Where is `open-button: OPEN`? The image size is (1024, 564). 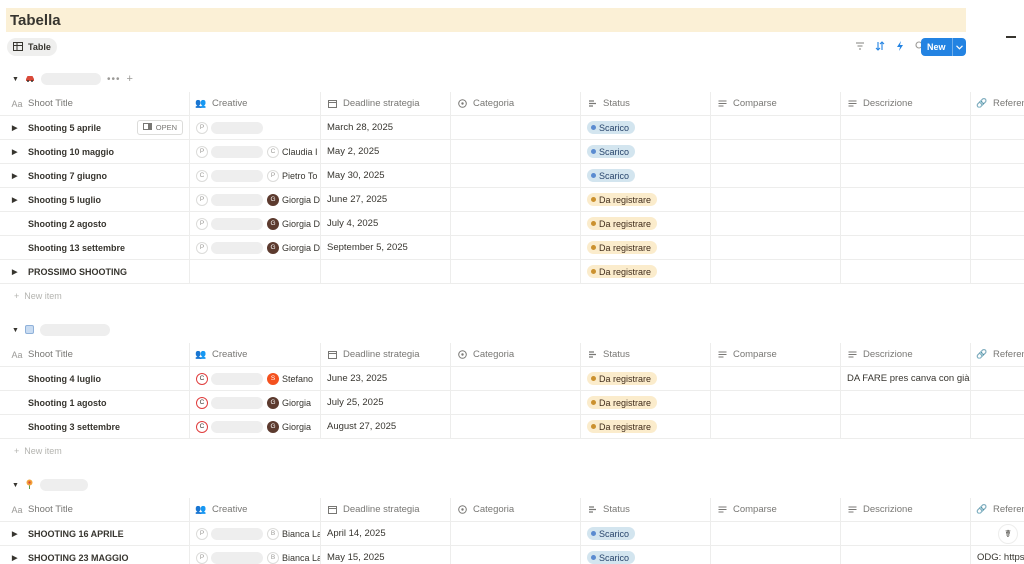 open-button: OPEN is located at coordinates (159, 127).